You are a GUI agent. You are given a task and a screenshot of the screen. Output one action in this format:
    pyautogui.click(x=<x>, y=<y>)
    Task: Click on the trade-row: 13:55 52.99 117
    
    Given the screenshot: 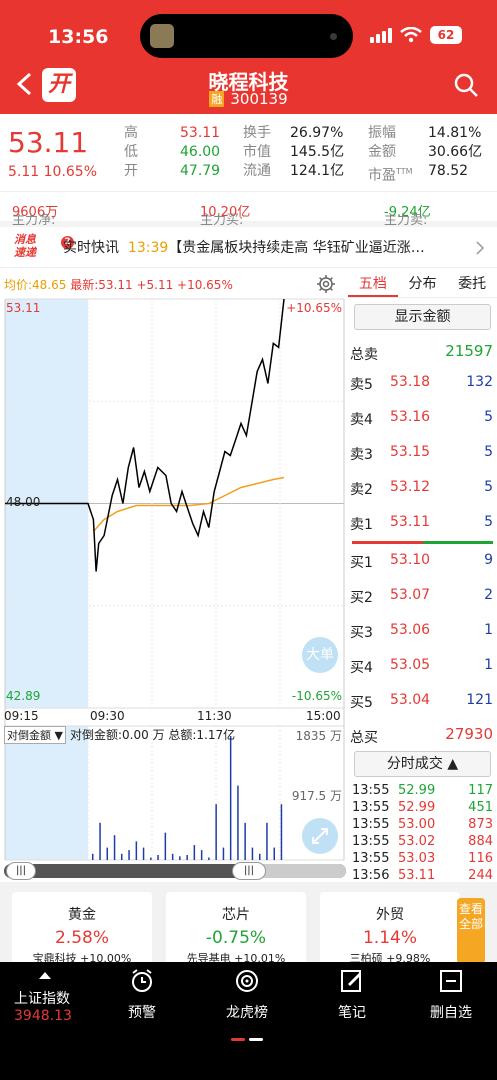 What is the action you would take?
    pyautogui.click(x=422, y=791)
    